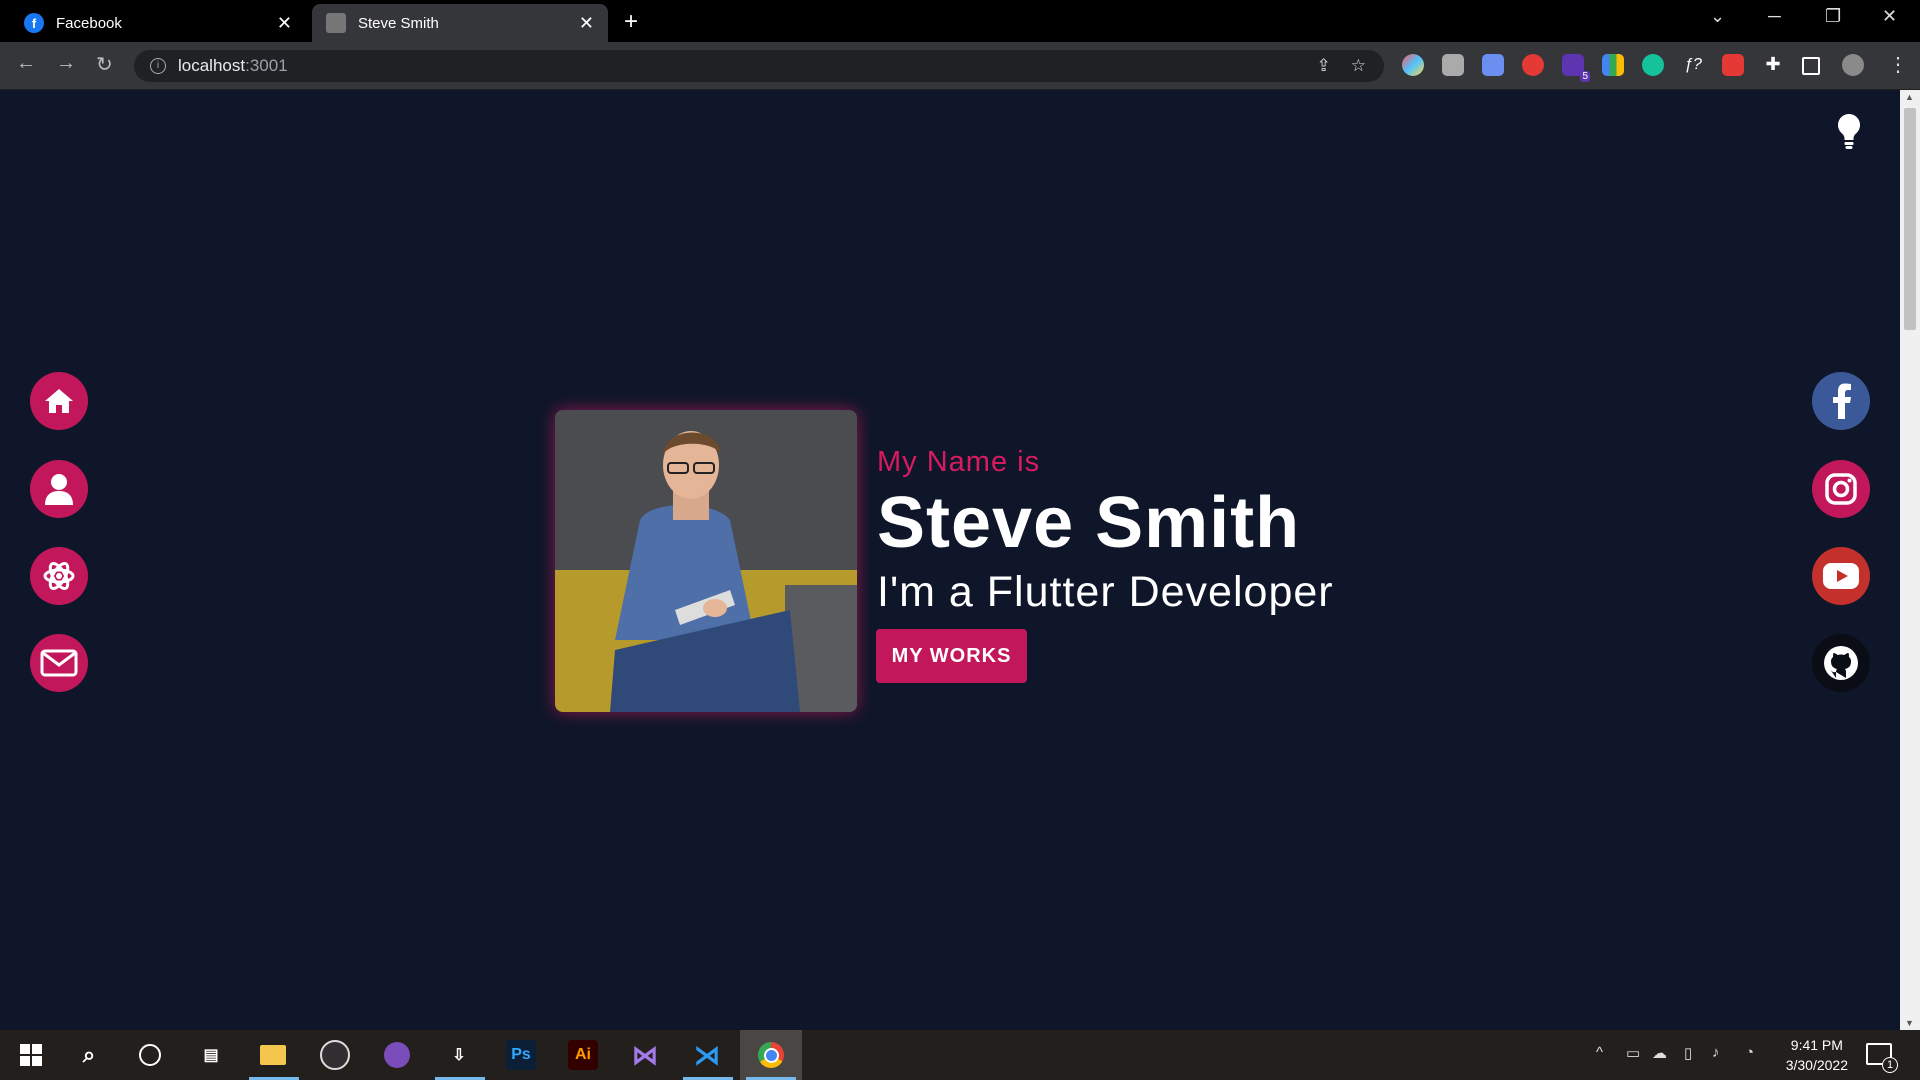 The height and width of the screenshot is (1080, 1920). What do you see at coordinates (158, 23) in the screenshot?
I see `tab-facebook: f Facebook ✕` at bounding box center [158, 23].